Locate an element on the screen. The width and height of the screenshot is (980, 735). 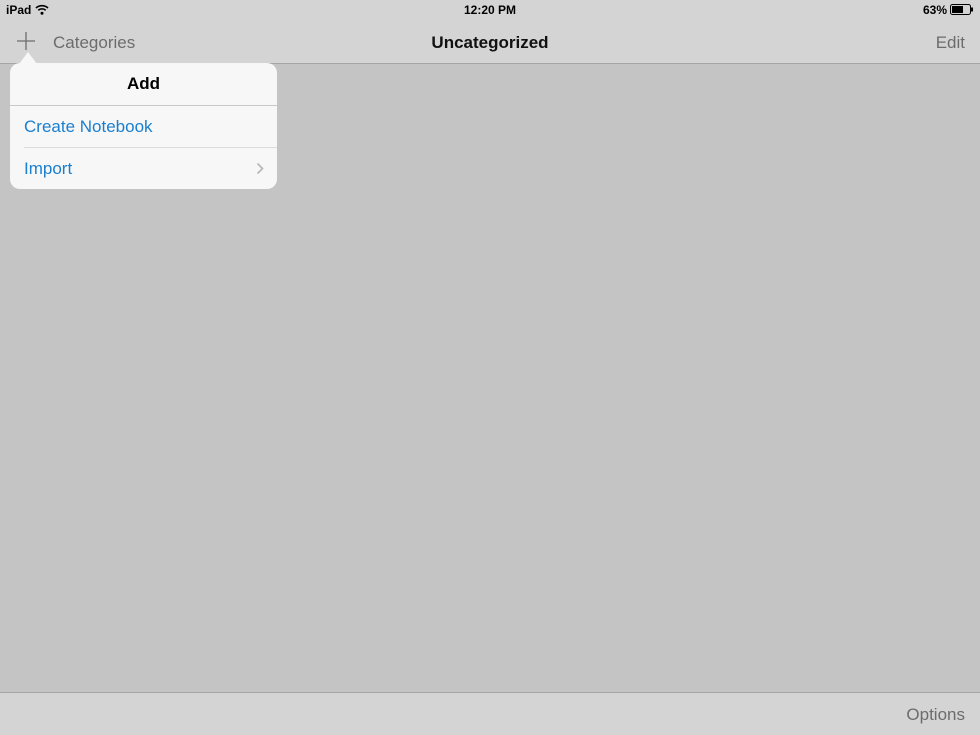
chevron-right-icon is located at coordinates (260, 168).